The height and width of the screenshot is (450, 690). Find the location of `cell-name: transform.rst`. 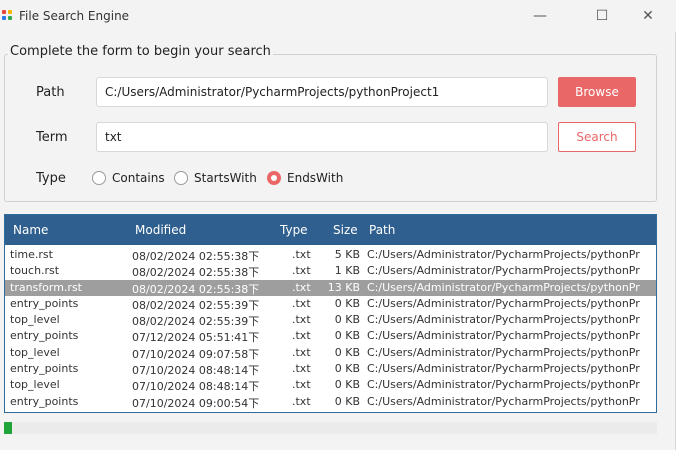

cell-name: transform.rst is located at coordinates (46, 287).